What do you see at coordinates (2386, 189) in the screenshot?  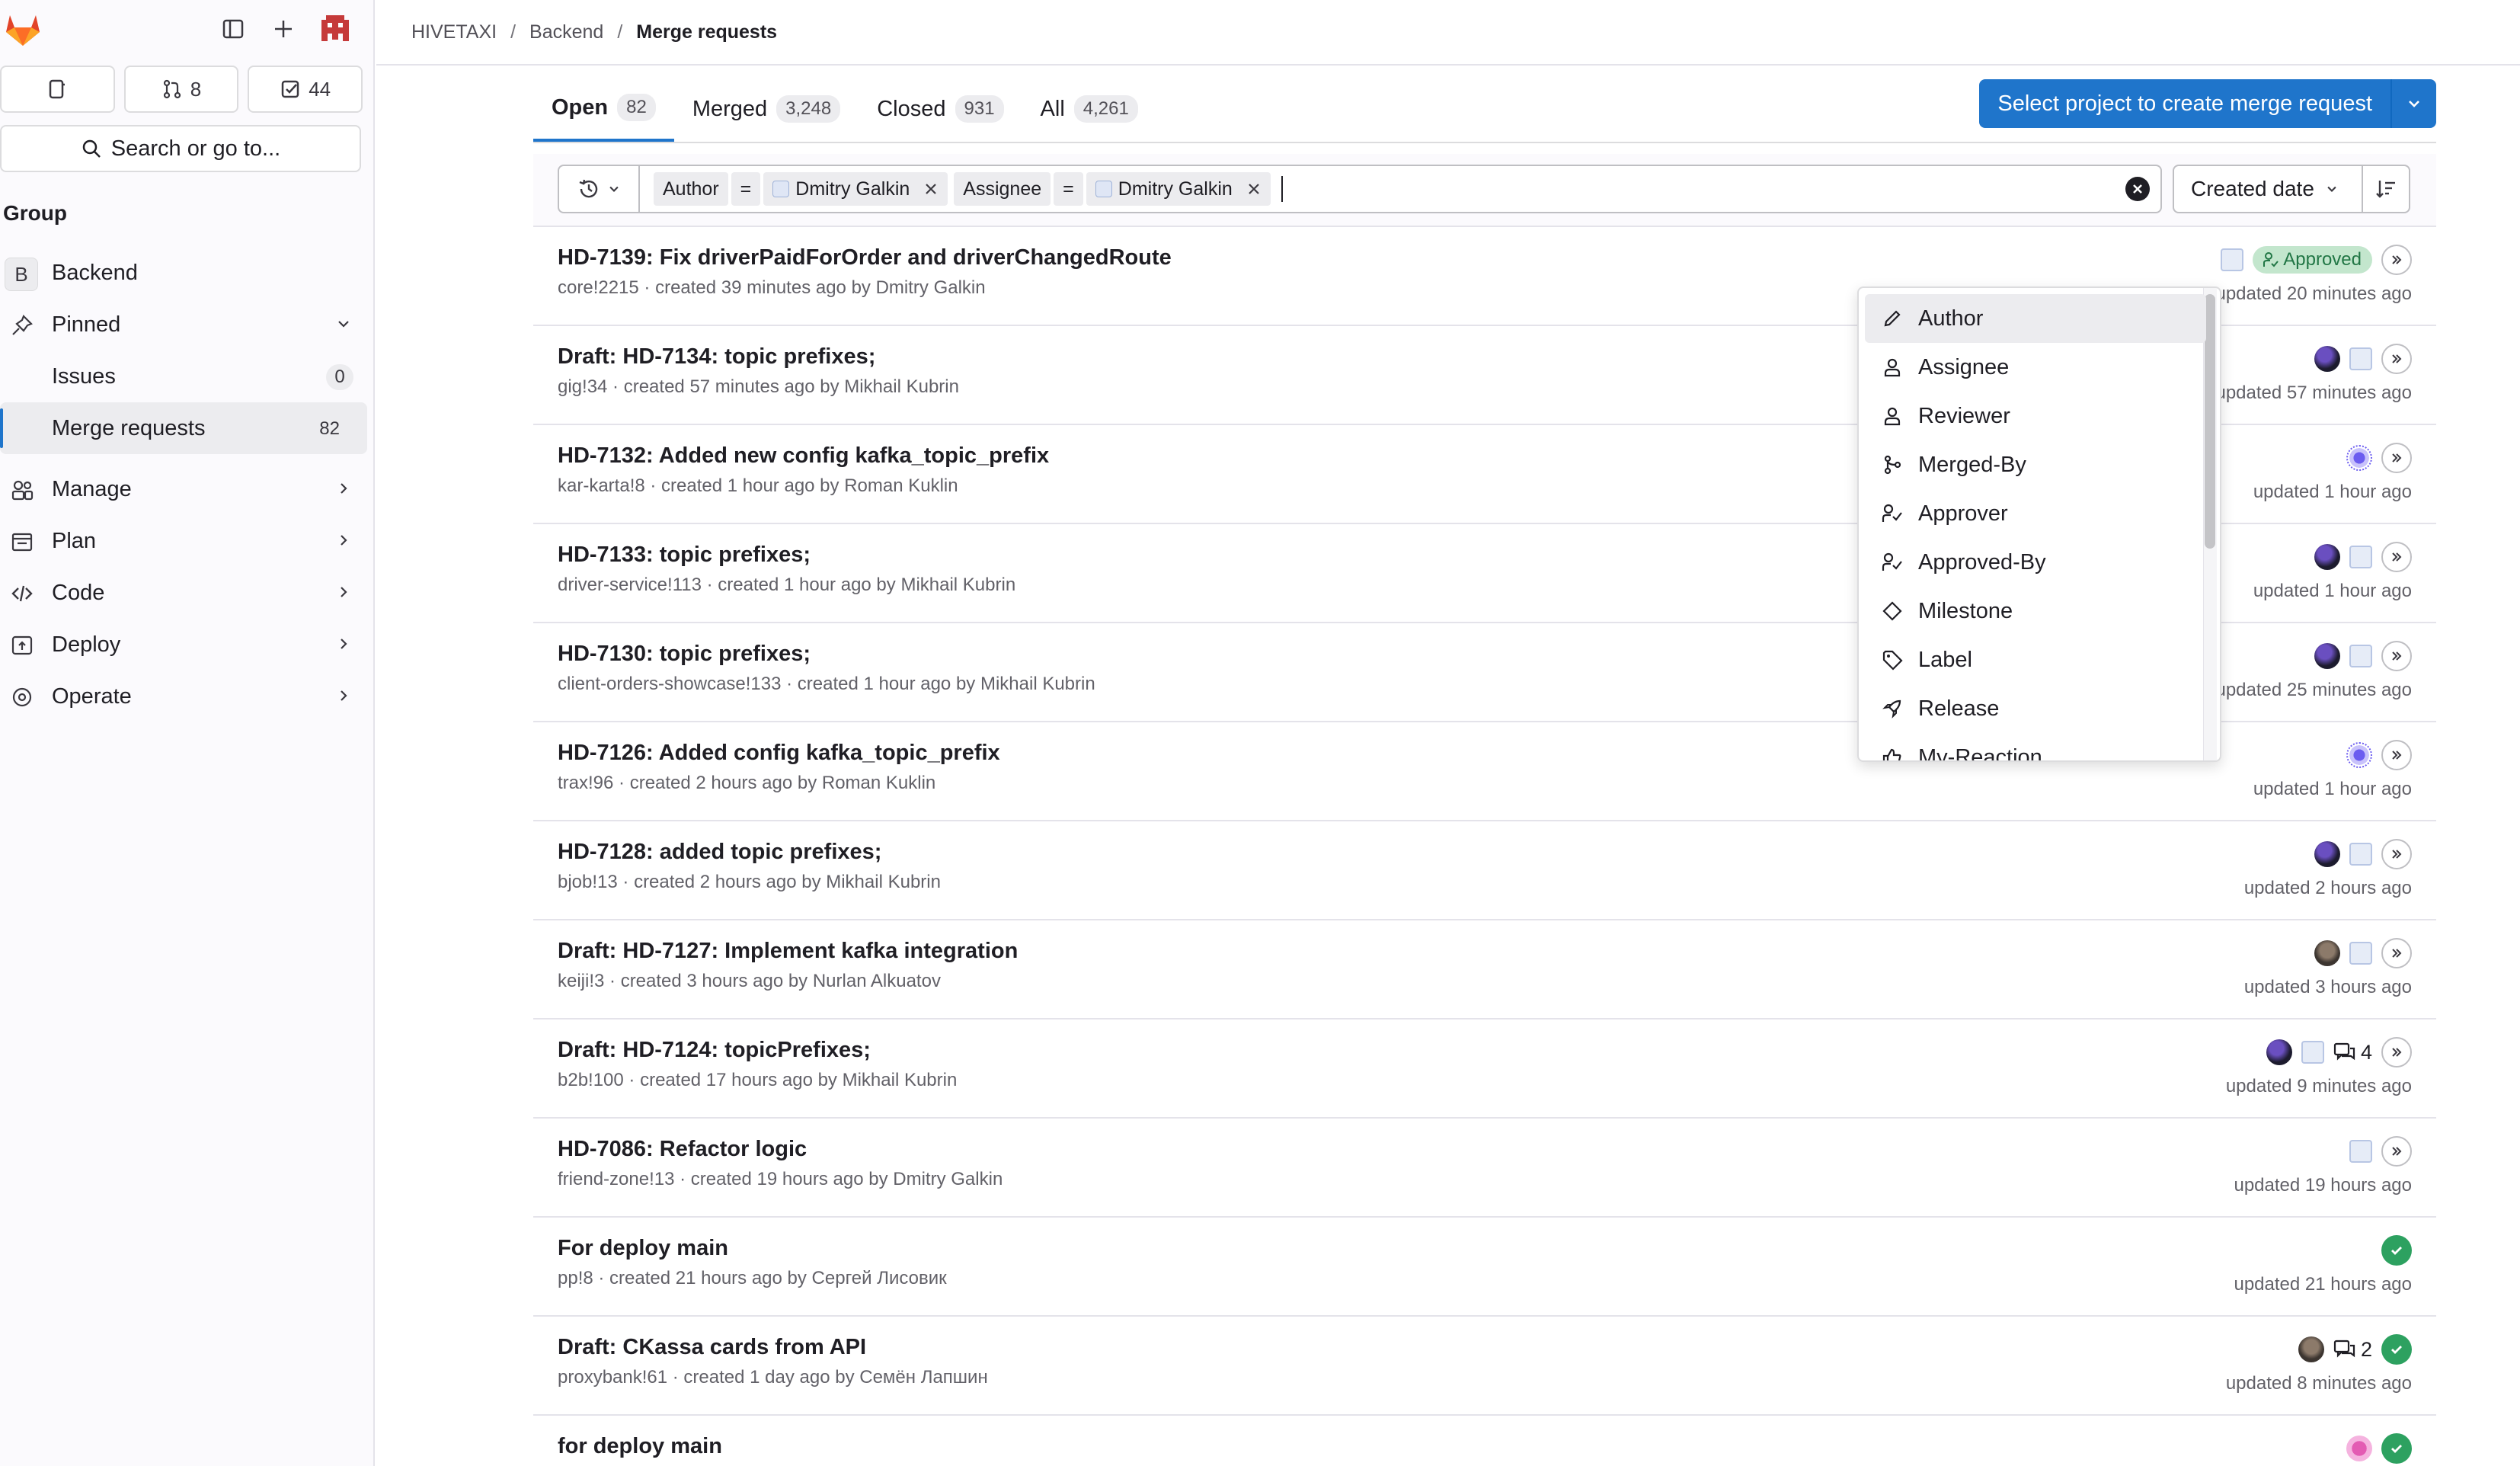 I see `sort-direction-button` at bounding box center [2386, 189].